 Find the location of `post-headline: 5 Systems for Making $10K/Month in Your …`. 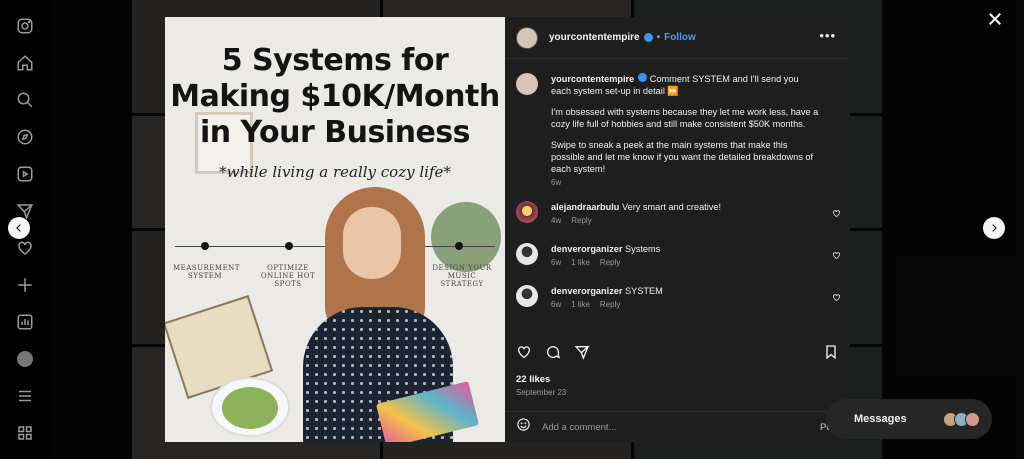

post-headline: 5 Systems for Making $10K/Month in Your … is located at coordinates (335, 96).